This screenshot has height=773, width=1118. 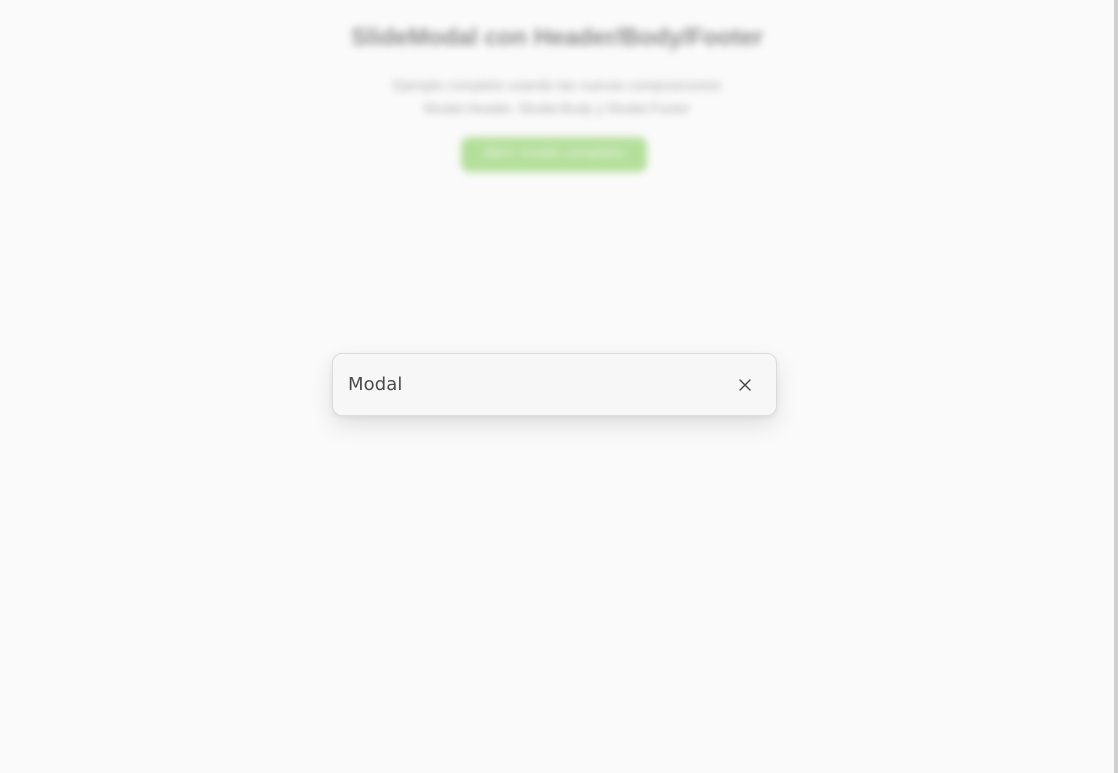 What do you see at coordinates (375, 384) in the screenshot?
I see `modal-title: Modal` at bounding box center [375, 384].